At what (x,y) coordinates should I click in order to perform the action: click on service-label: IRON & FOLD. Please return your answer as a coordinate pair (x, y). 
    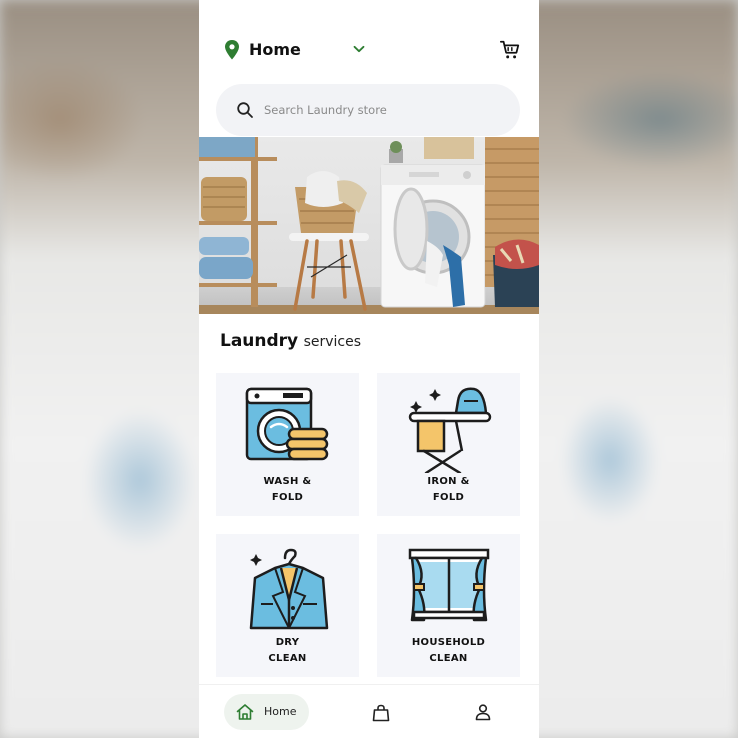
    Looking at the image, I should click on (448, 490).